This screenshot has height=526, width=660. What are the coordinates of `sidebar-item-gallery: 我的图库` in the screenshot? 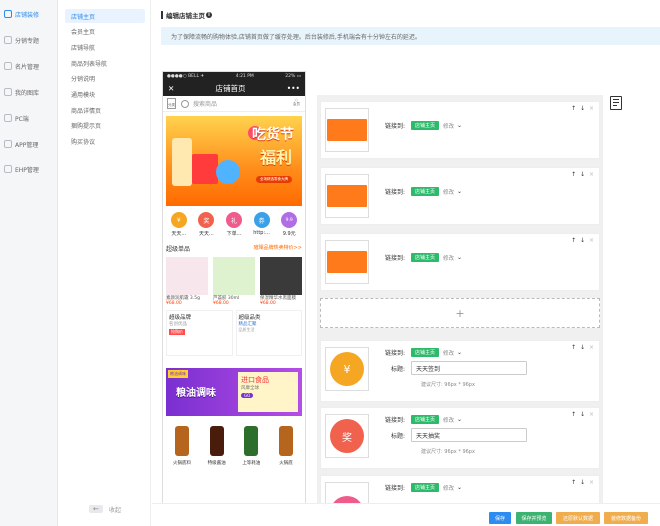 It's located at (29, 92).